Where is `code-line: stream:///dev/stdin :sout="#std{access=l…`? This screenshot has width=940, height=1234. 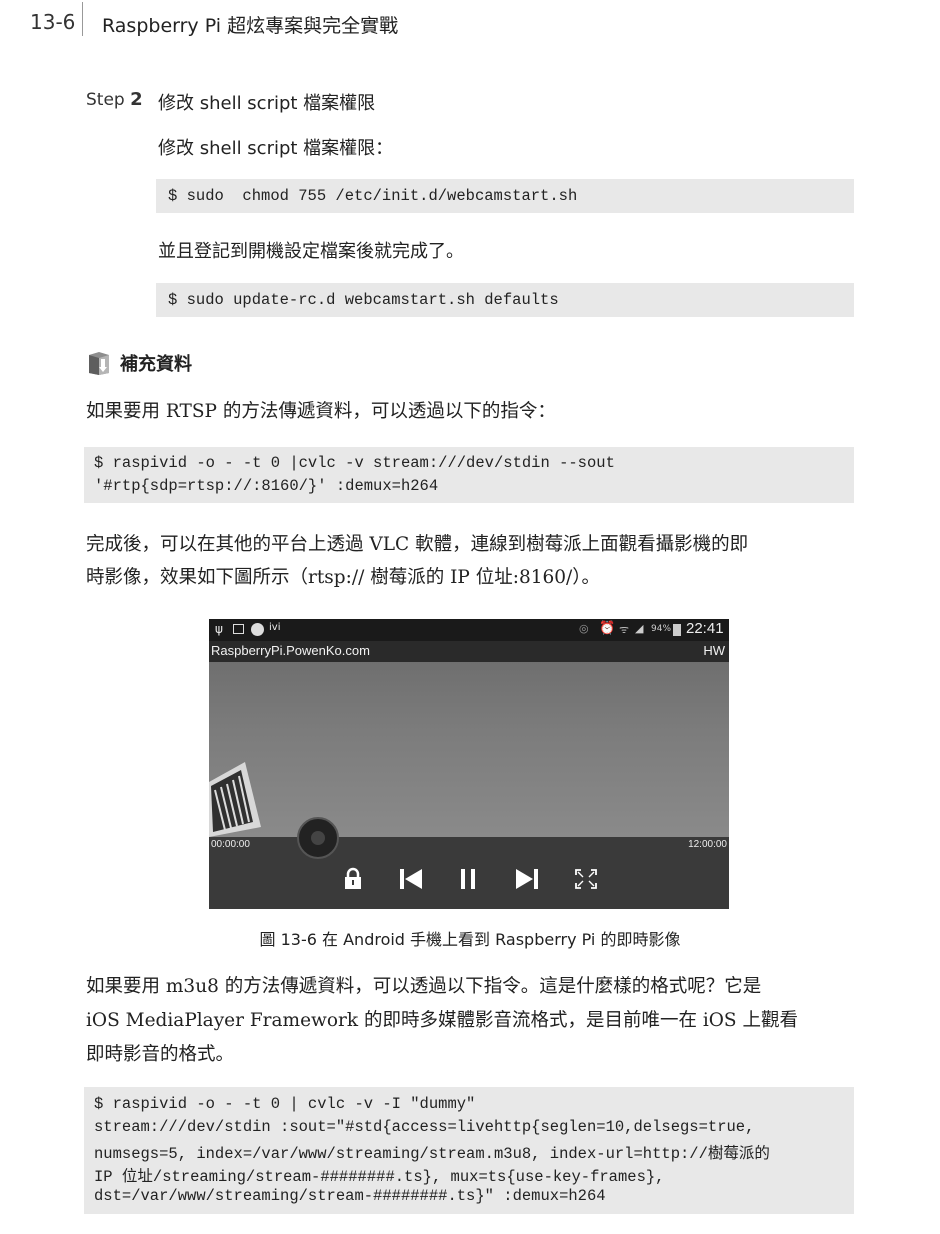
code-line: stream:///dev/stdin :sout="#std{access=l… is located at coordinates (424, 1127).